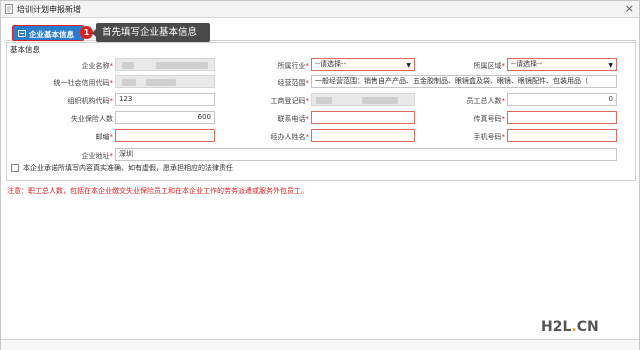 The height and width of the screenshot is (350, 640). What do you see at coordinates (629, 8) in the screenshot?
I see `close-icon: ×` at bounding box center [629, 8].